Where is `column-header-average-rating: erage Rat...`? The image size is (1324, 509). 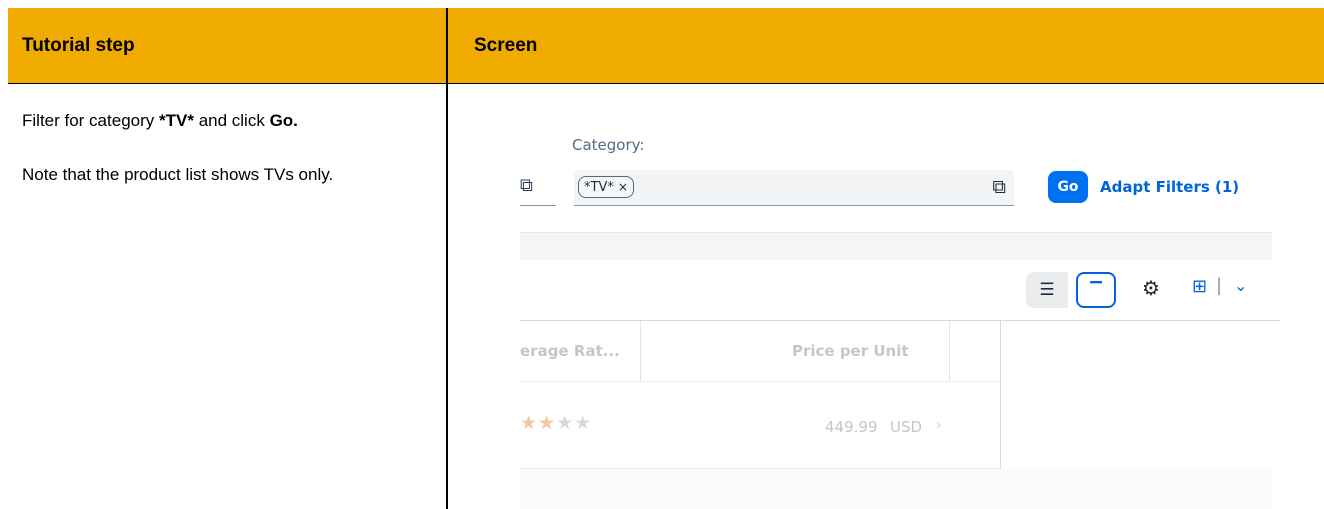
column-header-average-rating: erage Rat... is located at coordinates (570, 351).